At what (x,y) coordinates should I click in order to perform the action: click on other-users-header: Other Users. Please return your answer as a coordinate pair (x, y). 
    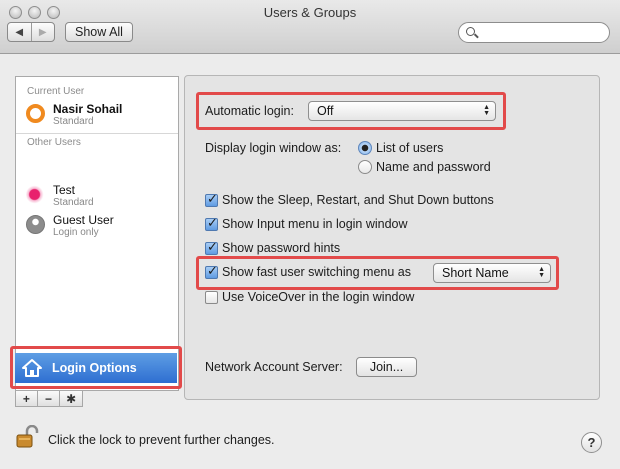
    Looking at the image, I should click on (54, 142).